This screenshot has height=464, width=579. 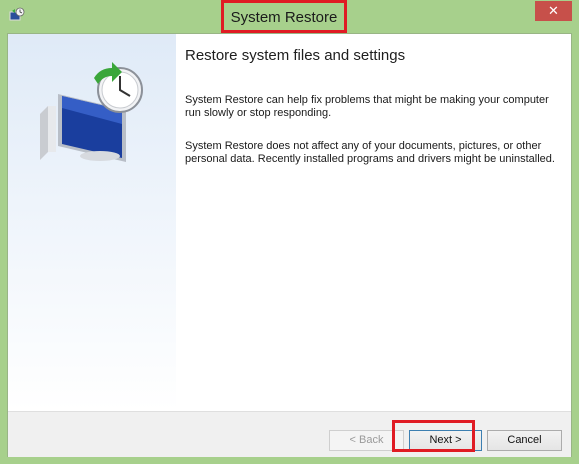 What do you see at coordinates (91, 112) in the screenshot?
I see `computer-clock-restore-icon` at bounding box center [91, 112].